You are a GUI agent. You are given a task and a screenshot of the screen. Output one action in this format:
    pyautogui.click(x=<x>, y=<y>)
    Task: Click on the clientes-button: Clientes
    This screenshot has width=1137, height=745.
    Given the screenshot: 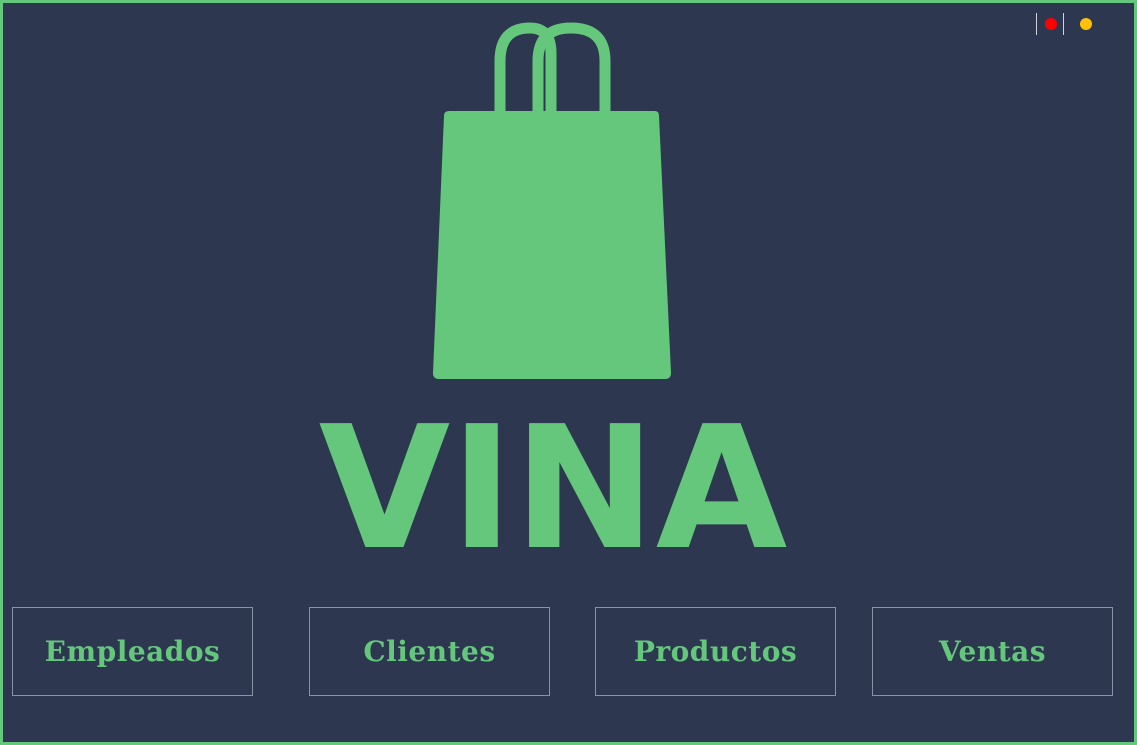 What is the action you would take?
    pyautogui.click(x=429, y=651)
    